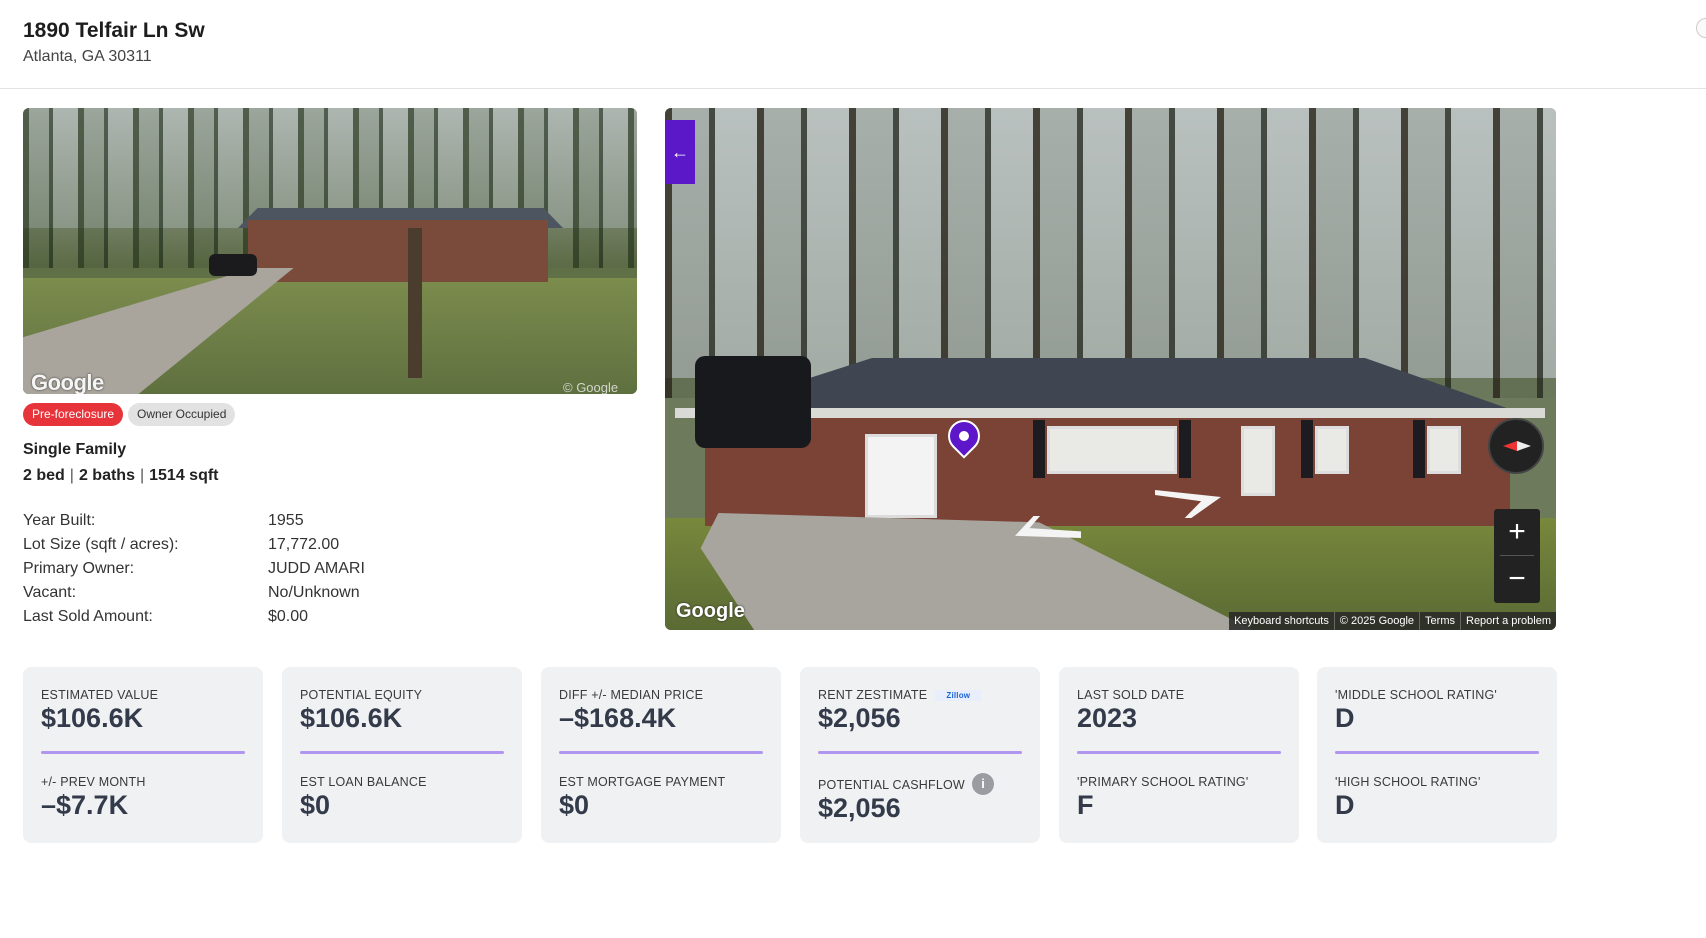  What do you see at coordinates (363, 782) in the screenshot?
I see `stat-label: EST LOAN BALANCE` at bounding box center [363, 782].